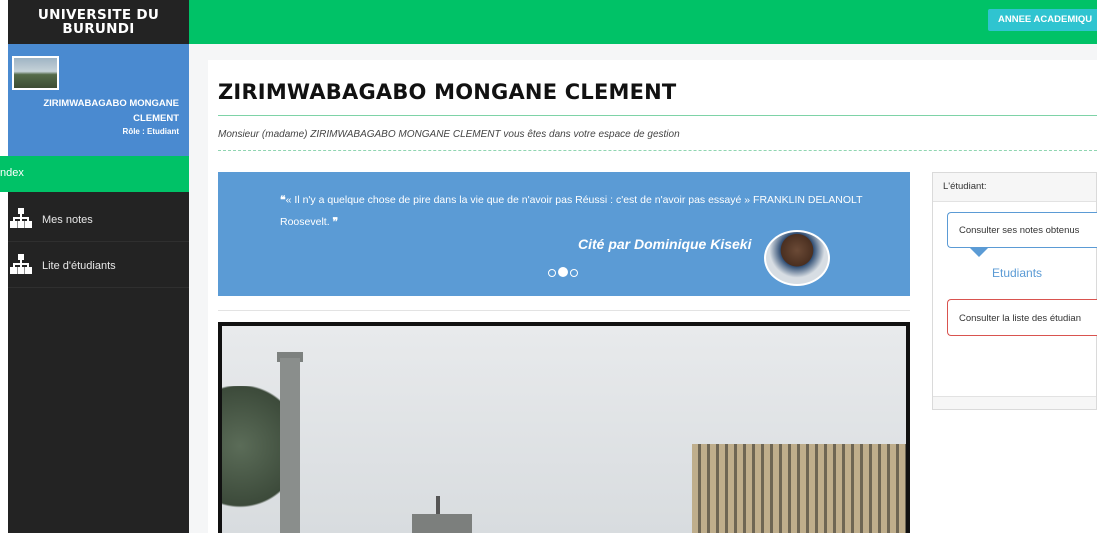  Describe the element at coordinates (1042, 20) in the screenshot. I see `annee-academique-button: ANNEE ACADEMIQU` at that location.